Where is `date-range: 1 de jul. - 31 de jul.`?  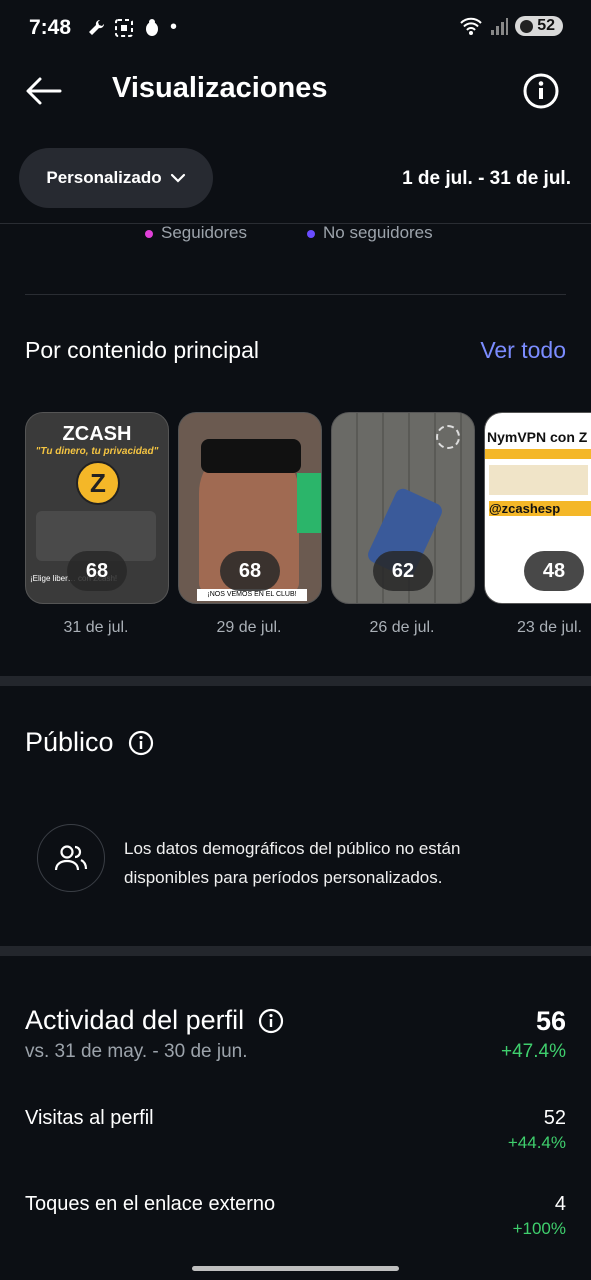 date-range: 1 de jul. - 31 de jul. is located at coordinates (486, 178).